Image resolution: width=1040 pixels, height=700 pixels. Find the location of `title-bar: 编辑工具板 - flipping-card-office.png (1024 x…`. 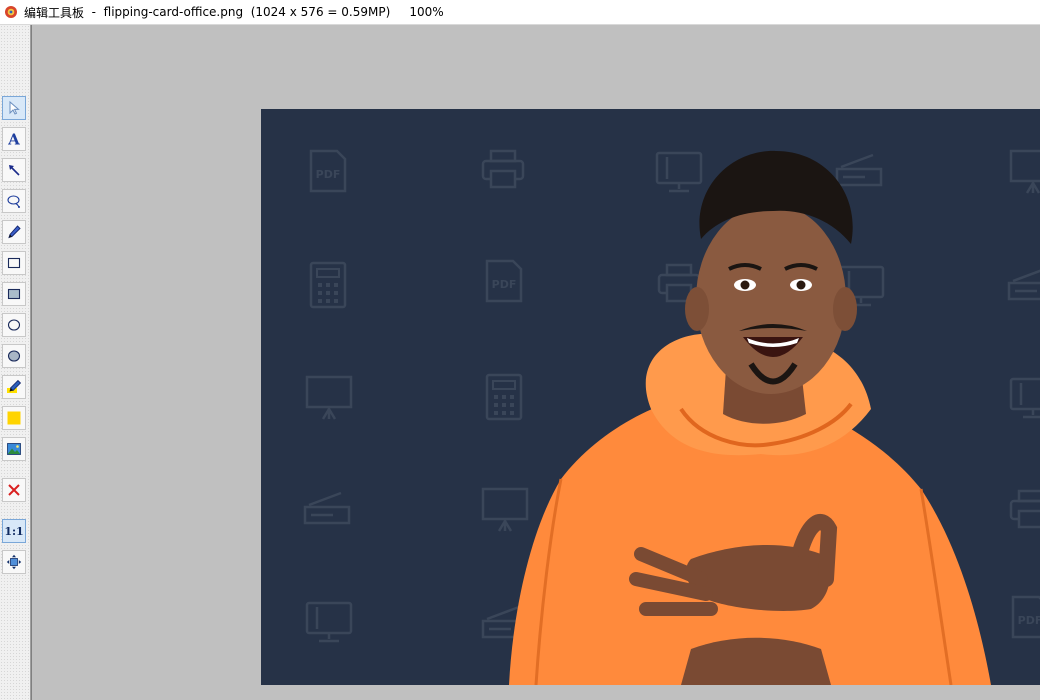

title-bar: 编辑工具板 - flipping-card-office.png (1024 x… is located at coordinates (520, 12).